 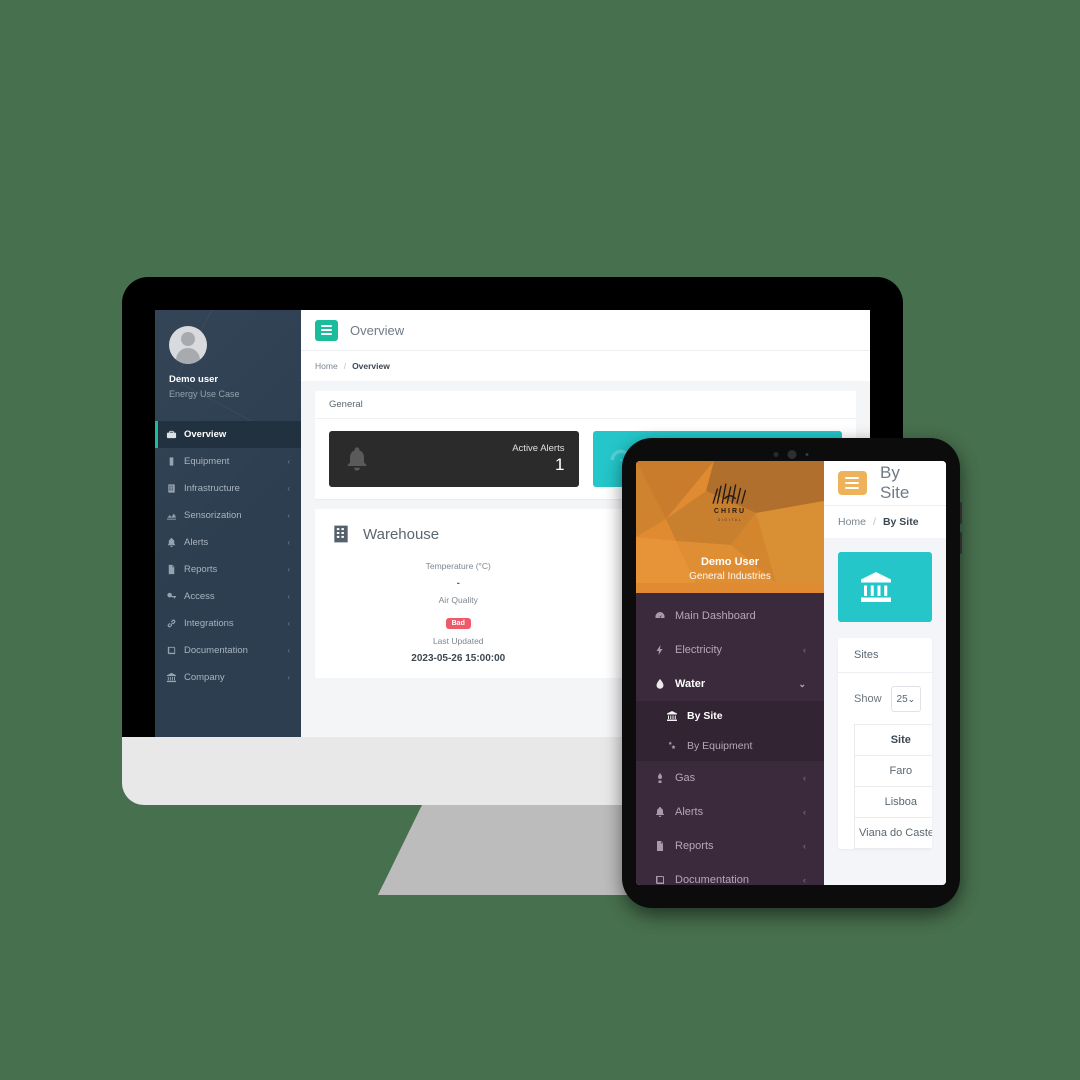 I want to click on metric-value: -, so click(x=458, y=583).